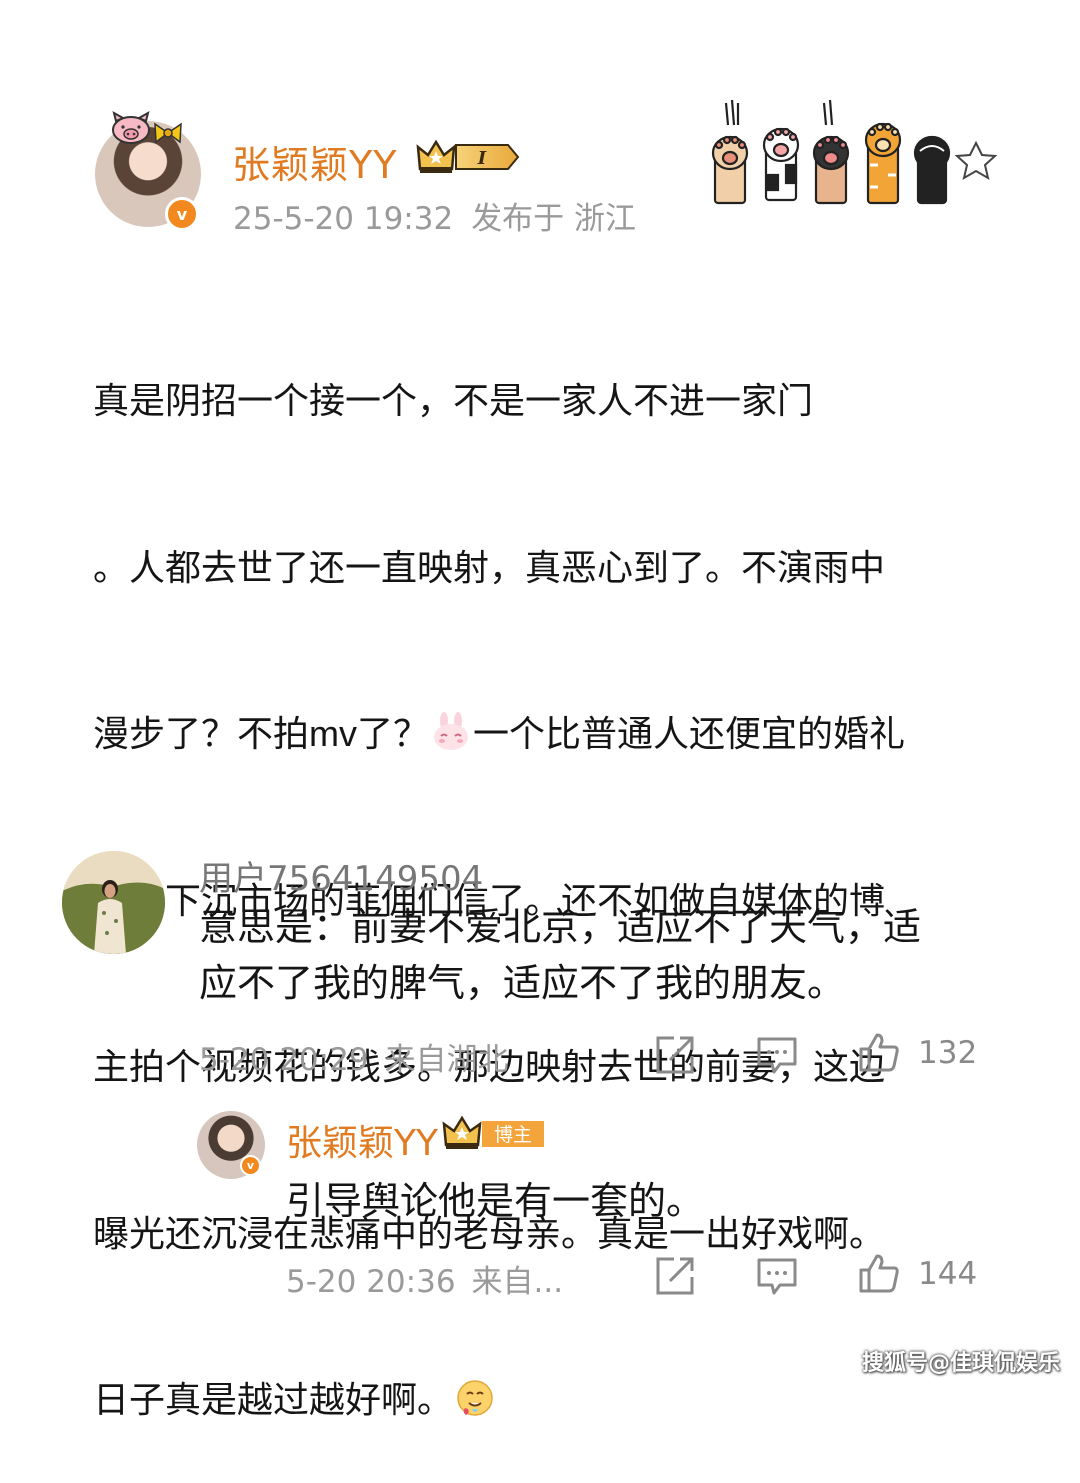 Image resolution: width=1080 pixels, height=1483 pixels. What do you see at coordinates (948, 1053) in the screenshot?
I see `comment-like-count: 132` at bounding box center [948, 1053].